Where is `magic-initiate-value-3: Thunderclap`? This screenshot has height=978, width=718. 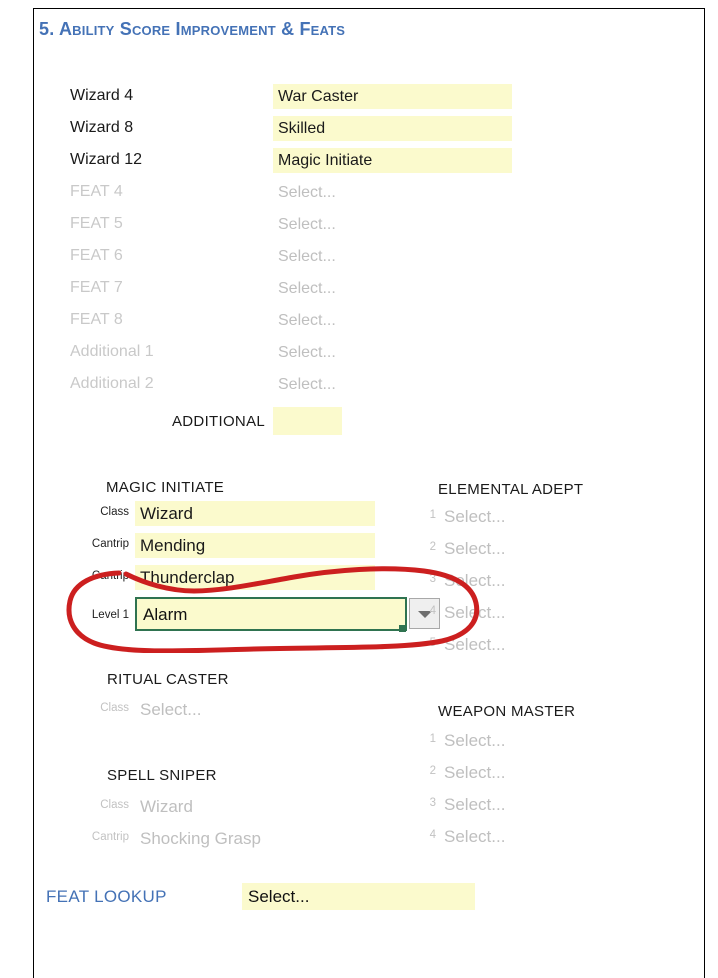
magic-initiate-value-3: Thunderclap is located at coordinates (255, 577).